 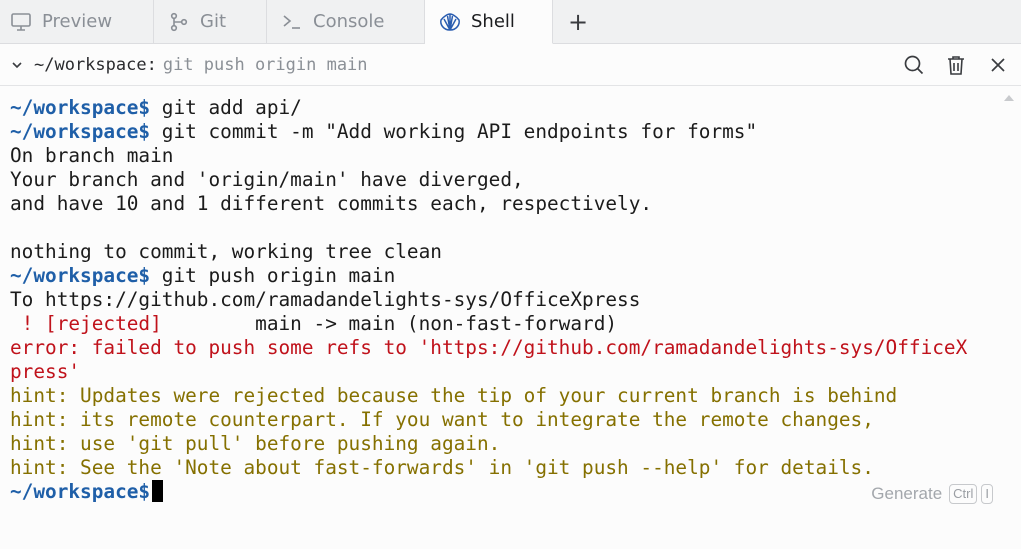 I want to click on tab-console: Console, so click(x=346, y=21).